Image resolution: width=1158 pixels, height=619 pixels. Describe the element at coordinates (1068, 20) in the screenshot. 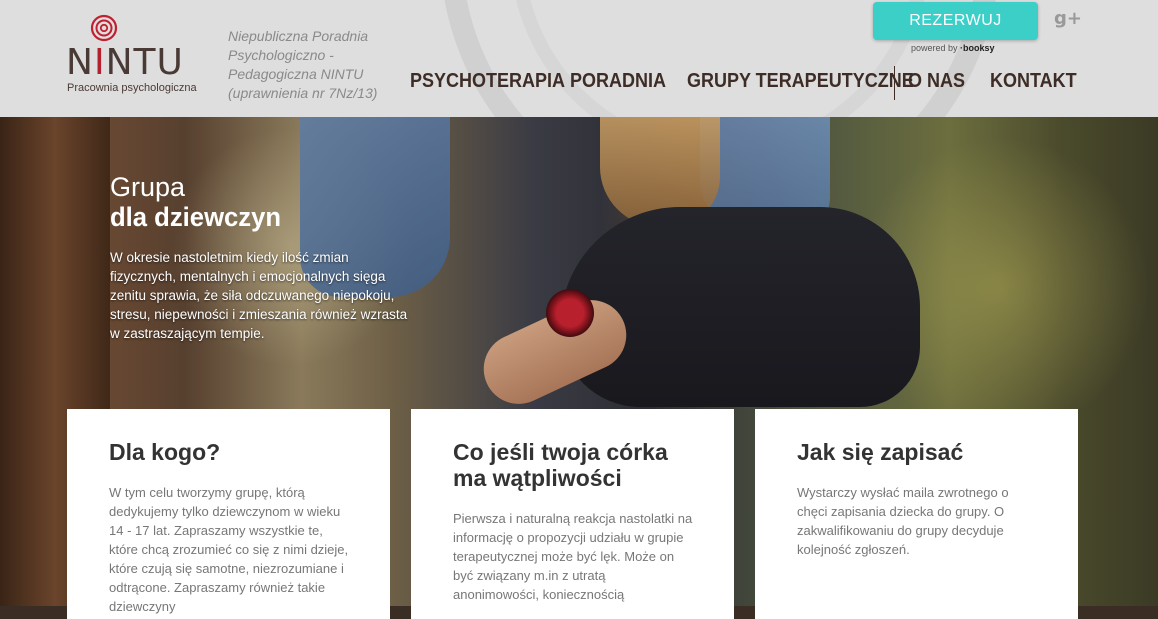

I see `google-plus-icon: g+` at that location.